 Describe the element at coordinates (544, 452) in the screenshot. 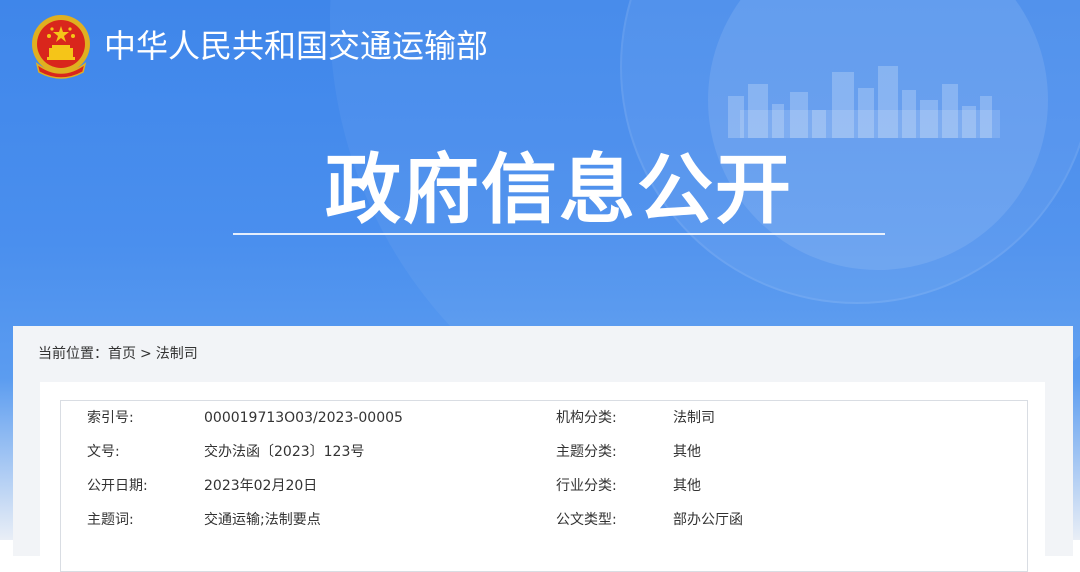

I see `metadata-row: 文号: 交办法函〔2023〕123号 主题分类: 其他` at that location.